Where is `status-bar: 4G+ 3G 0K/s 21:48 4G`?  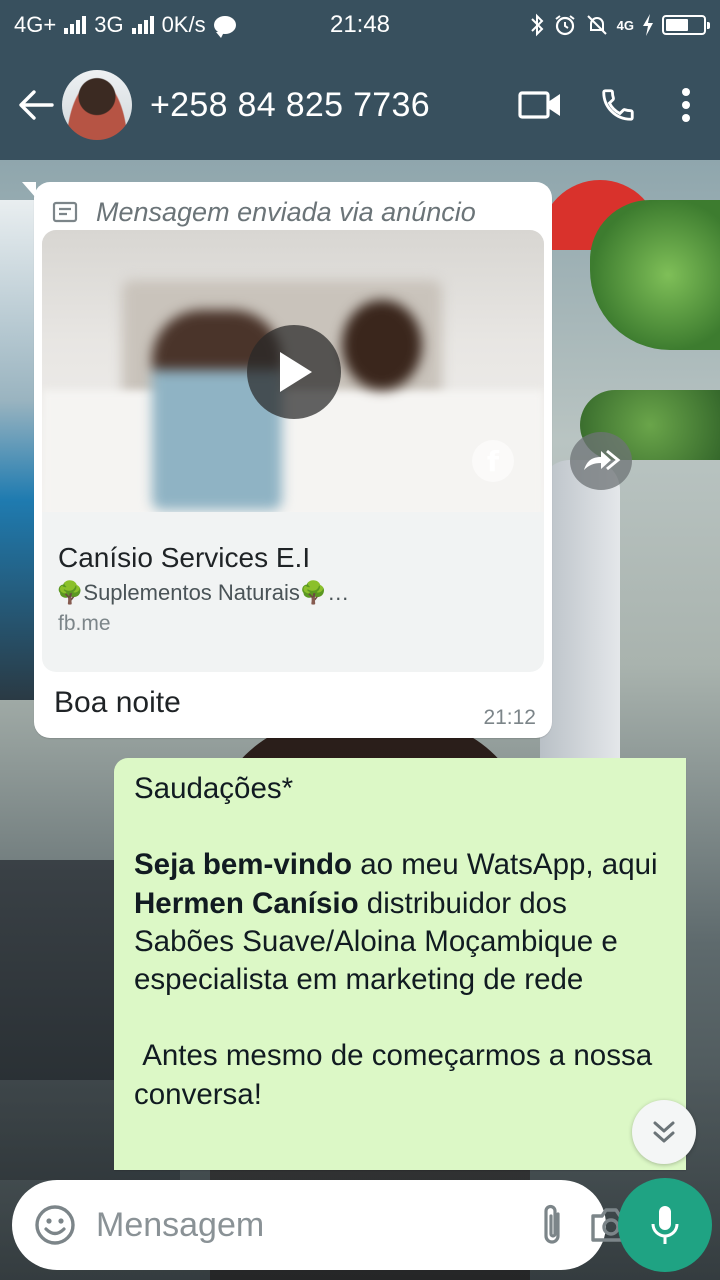 status-bar: 4G+ 3G 0K/s 21:48 4G is located at coordinates (360, 25).